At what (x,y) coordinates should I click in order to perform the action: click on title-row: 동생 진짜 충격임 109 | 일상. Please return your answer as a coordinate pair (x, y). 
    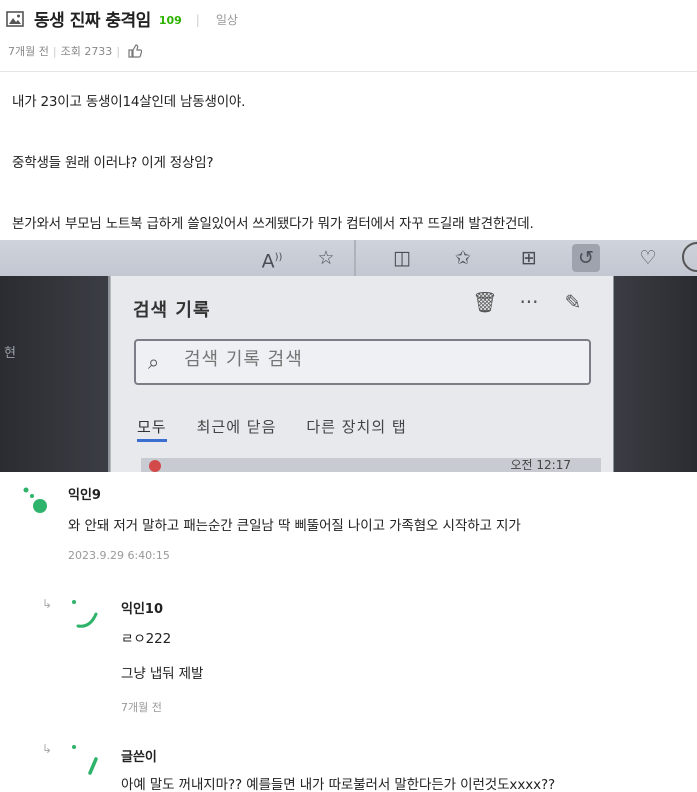
    Looking at the image, I should click on (122, 18).